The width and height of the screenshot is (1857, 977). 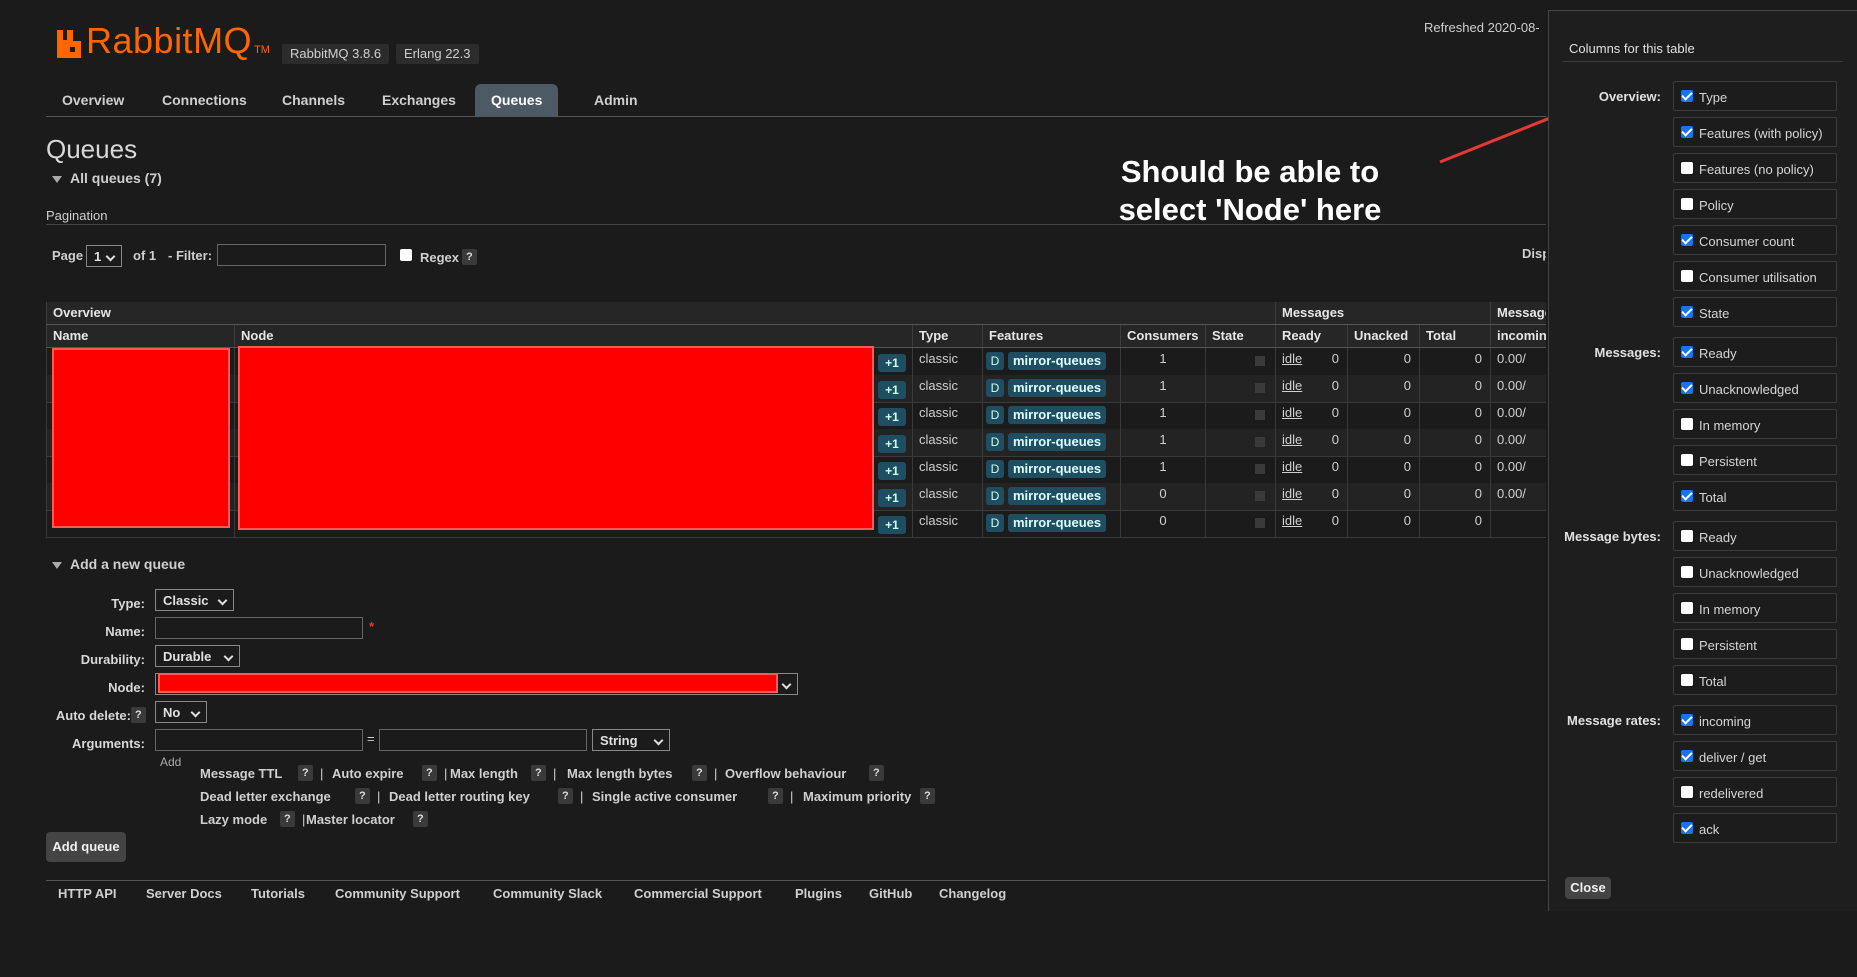 What do you see at coordinates (194, 600) in the screenshot?
I see `queue-type-select: Classic` at bounding box center [194, 600].